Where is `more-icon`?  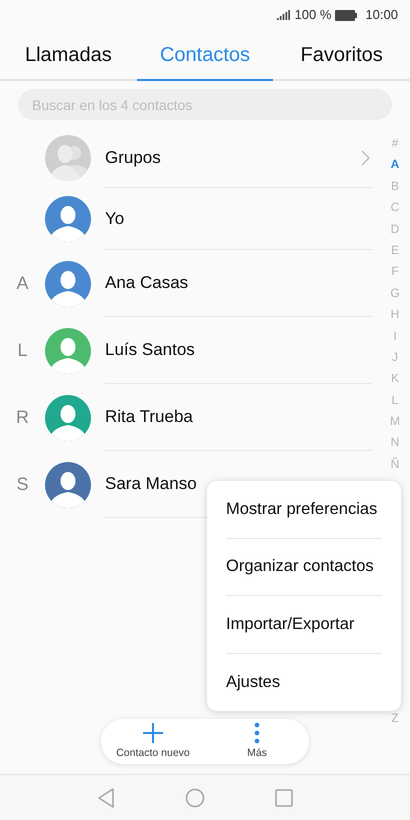 more-icon is located at coordinates (257, 733).